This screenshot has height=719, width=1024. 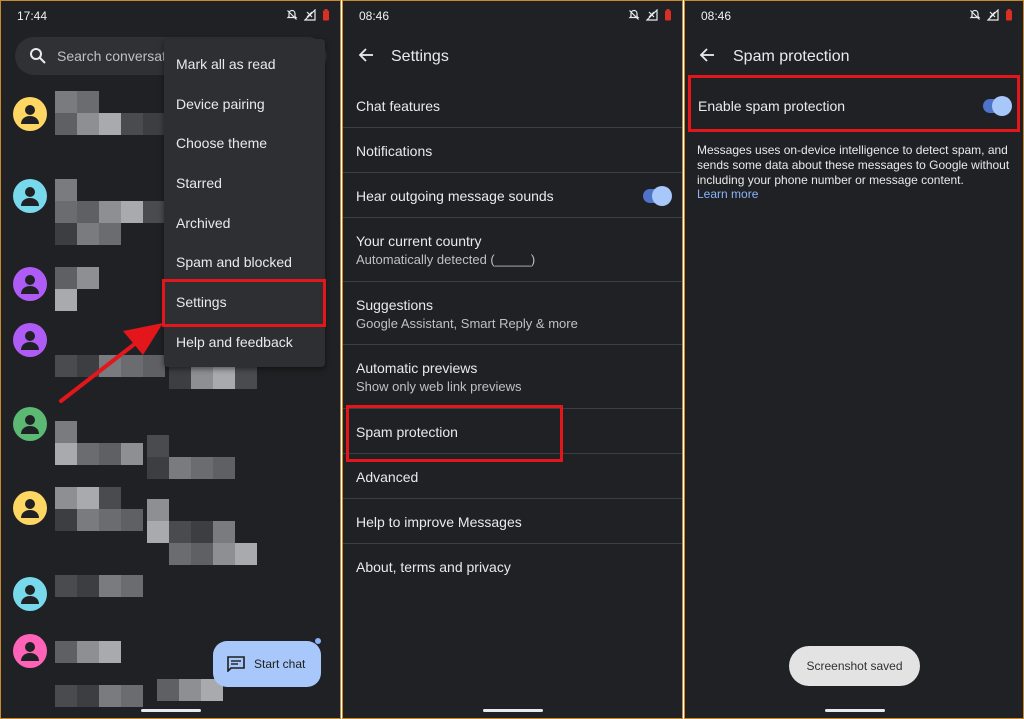 What do you see at coordinates (203, 223) in the screenshot?
I see `menu-item-archived: Archived` at bounding box center [203, 223].